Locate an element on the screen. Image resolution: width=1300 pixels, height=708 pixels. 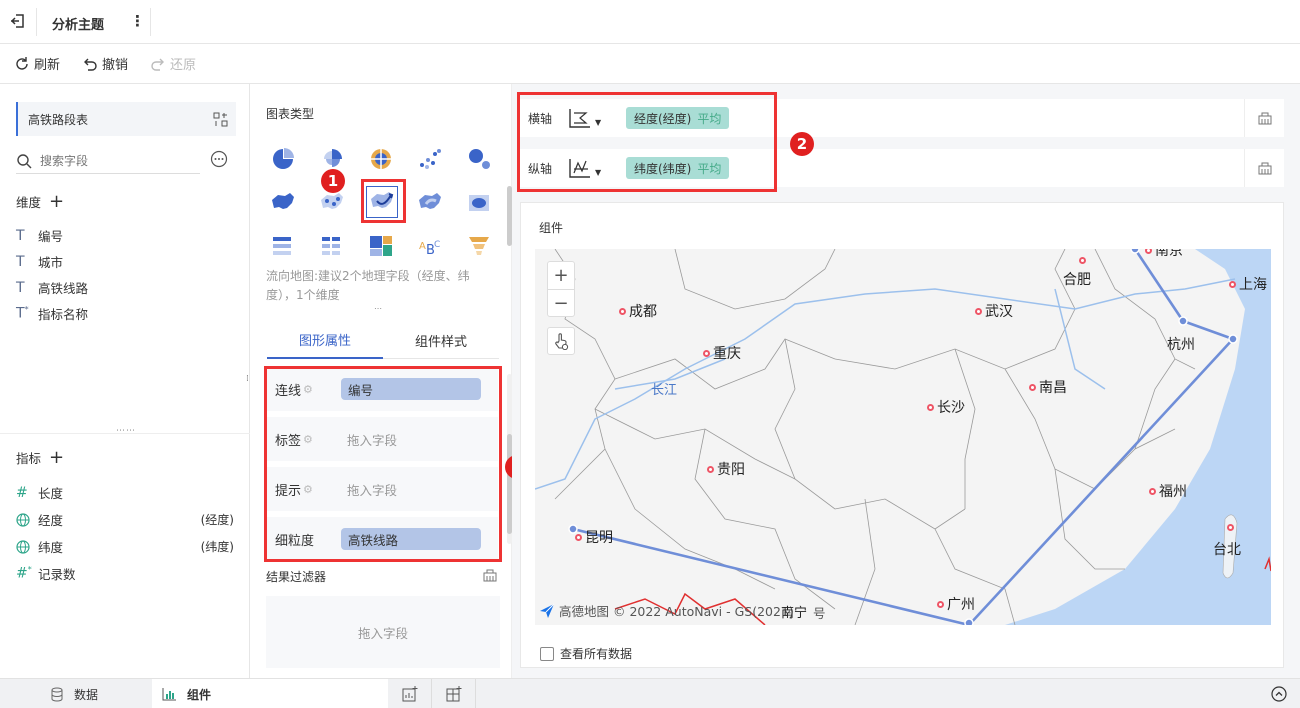
calculated-number-icon: #* is located at coordinates (24, 573).